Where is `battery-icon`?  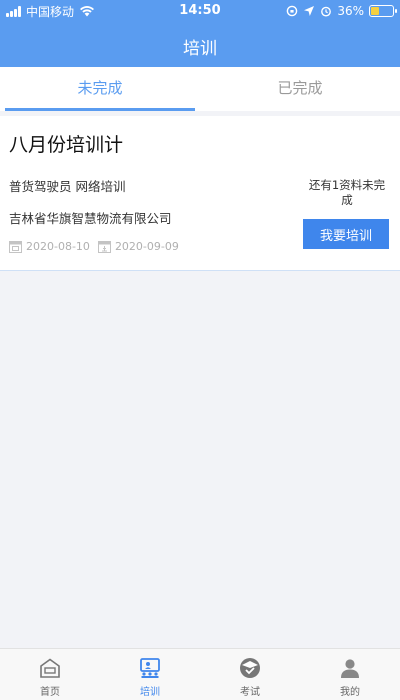 battery-icon is located at coordinates (383, 11).